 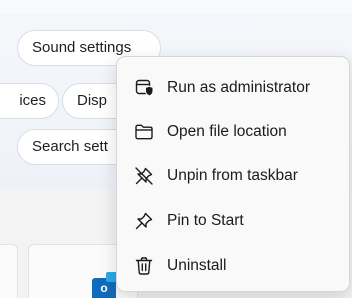 What do you see at coordinates (205, 220) in the screenshot?
I see `menu-item-label: Pin to Start` at bounding box center [205, 220].